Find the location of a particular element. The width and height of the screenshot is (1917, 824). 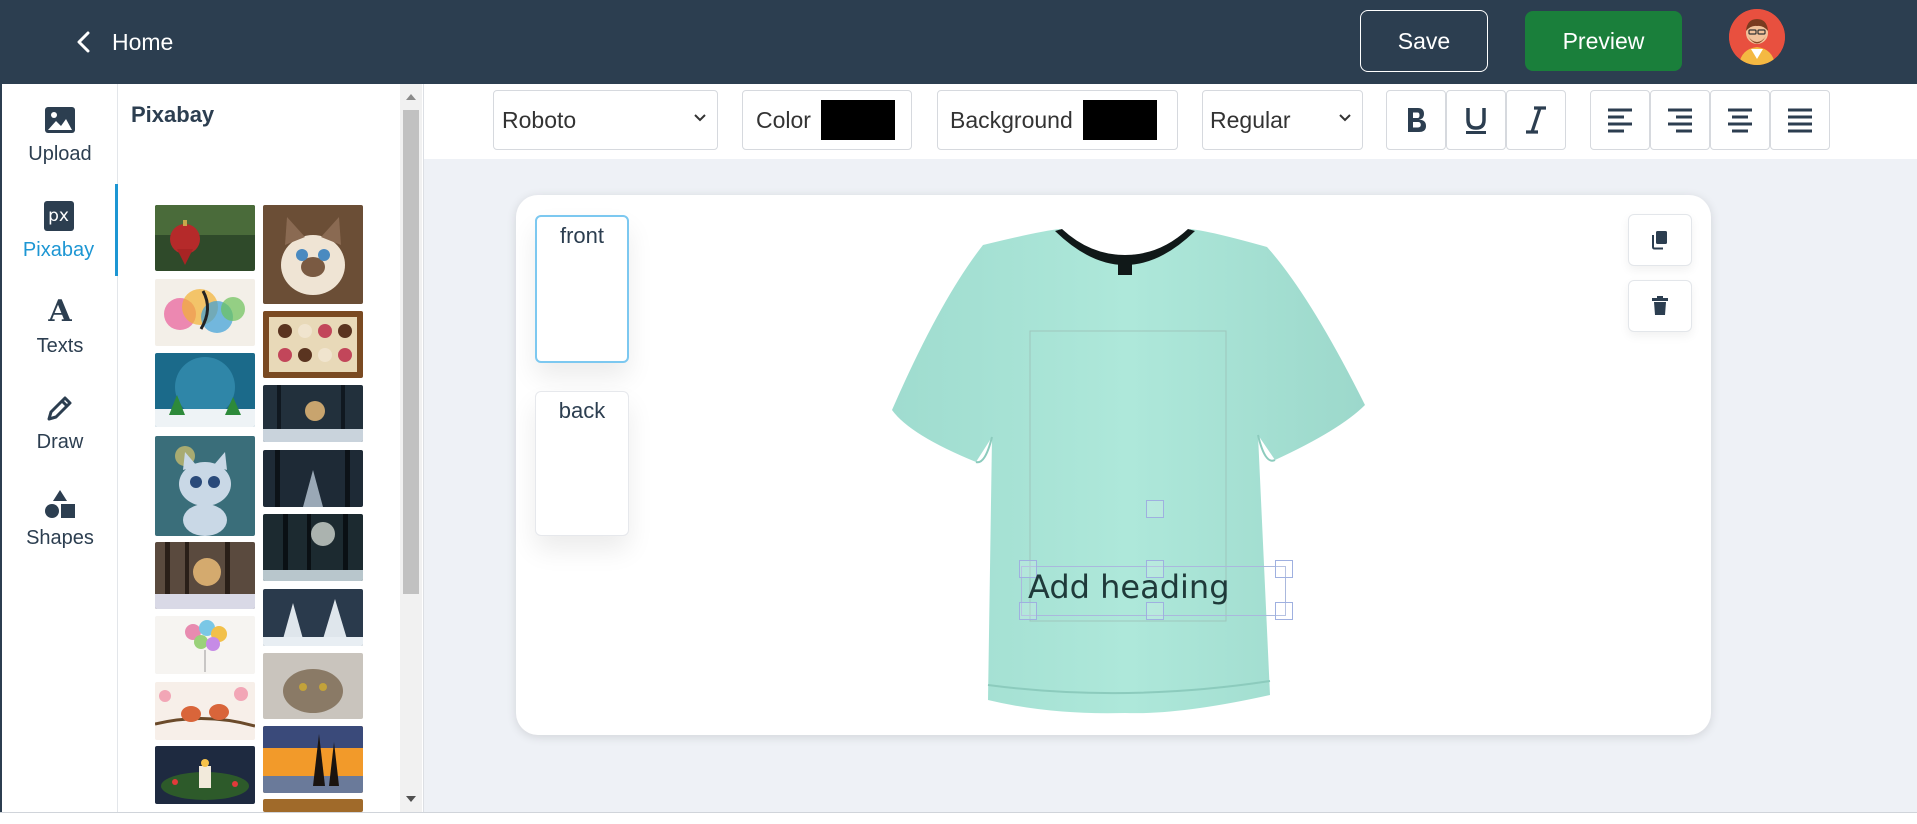

bold-button is located at coordinates (1416, 120).